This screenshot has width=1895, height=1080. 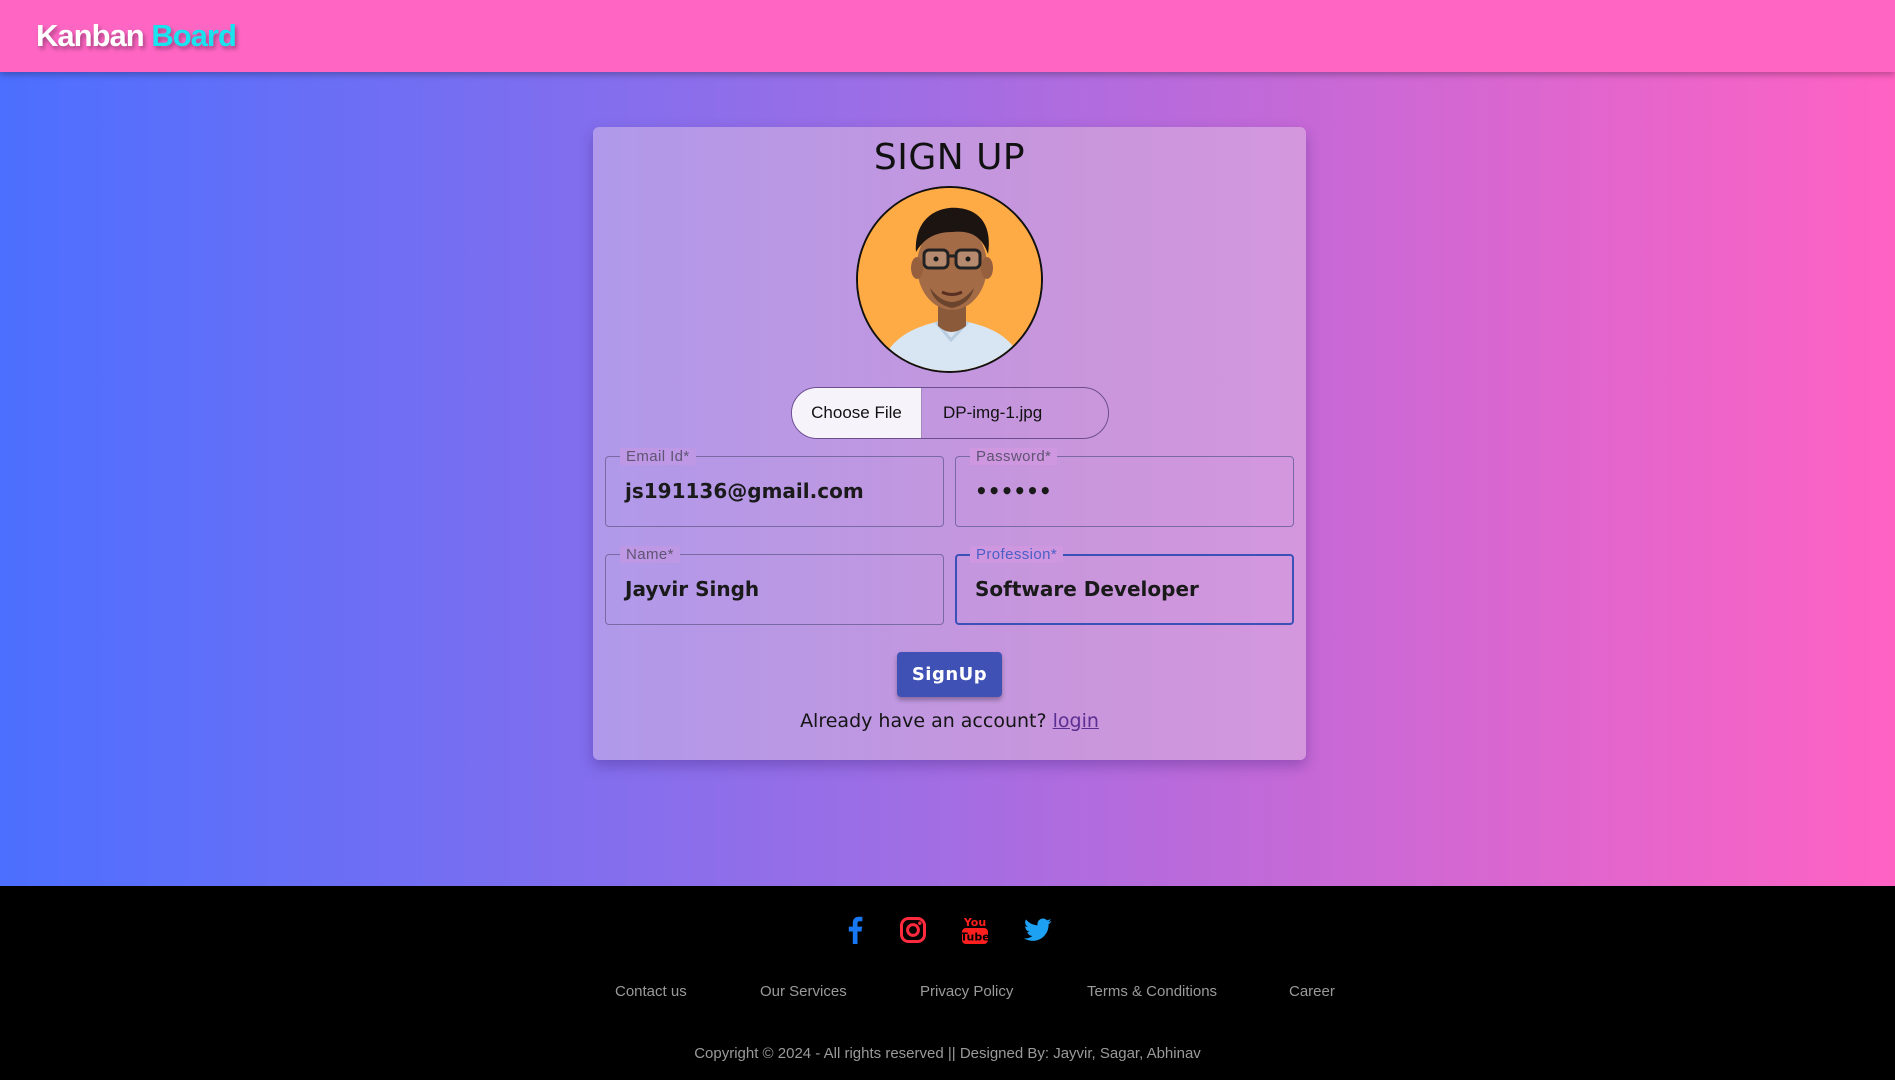 I want to click on footer-link-career: Career, so click(x=1312, y=991).